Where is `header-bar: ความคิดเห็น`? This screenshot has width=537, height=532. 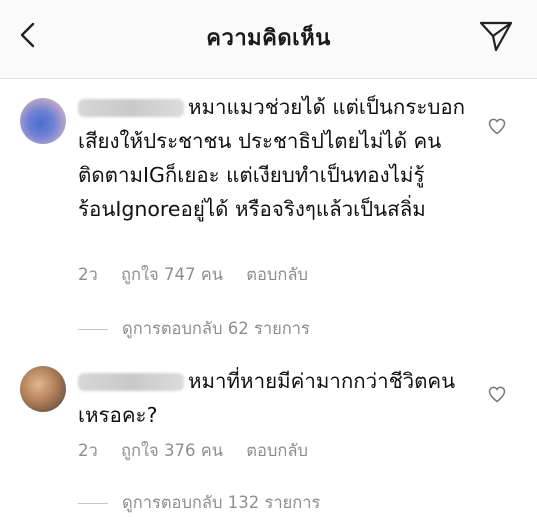
header-bar: ความคิดเห็น is located at coordinates (268, 39).